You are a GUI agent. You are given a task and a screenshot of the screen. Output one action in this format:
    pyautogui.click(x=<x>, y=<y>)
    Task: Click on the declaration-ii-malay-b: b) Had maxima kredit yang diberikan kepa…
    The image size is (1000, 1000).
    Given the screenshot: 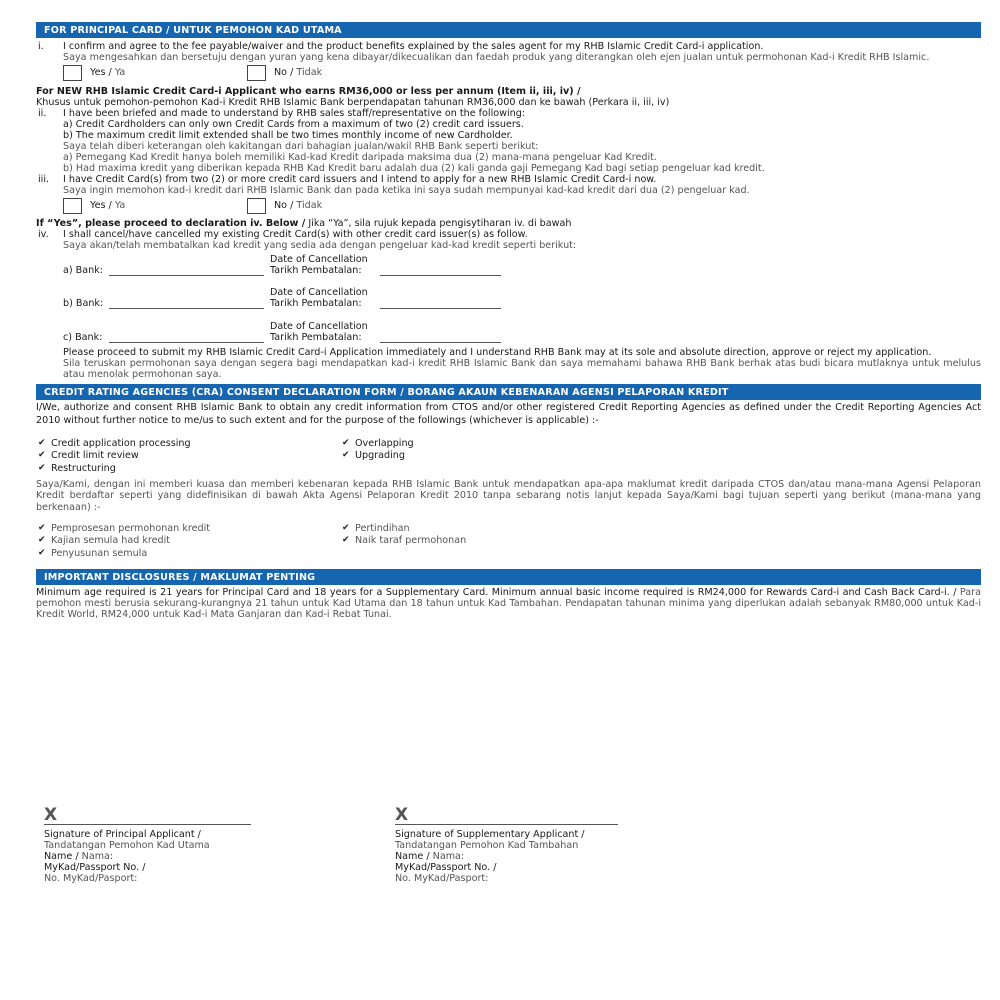 What is the action you would take?
    pyautogui.click(x=414, y=168)
    